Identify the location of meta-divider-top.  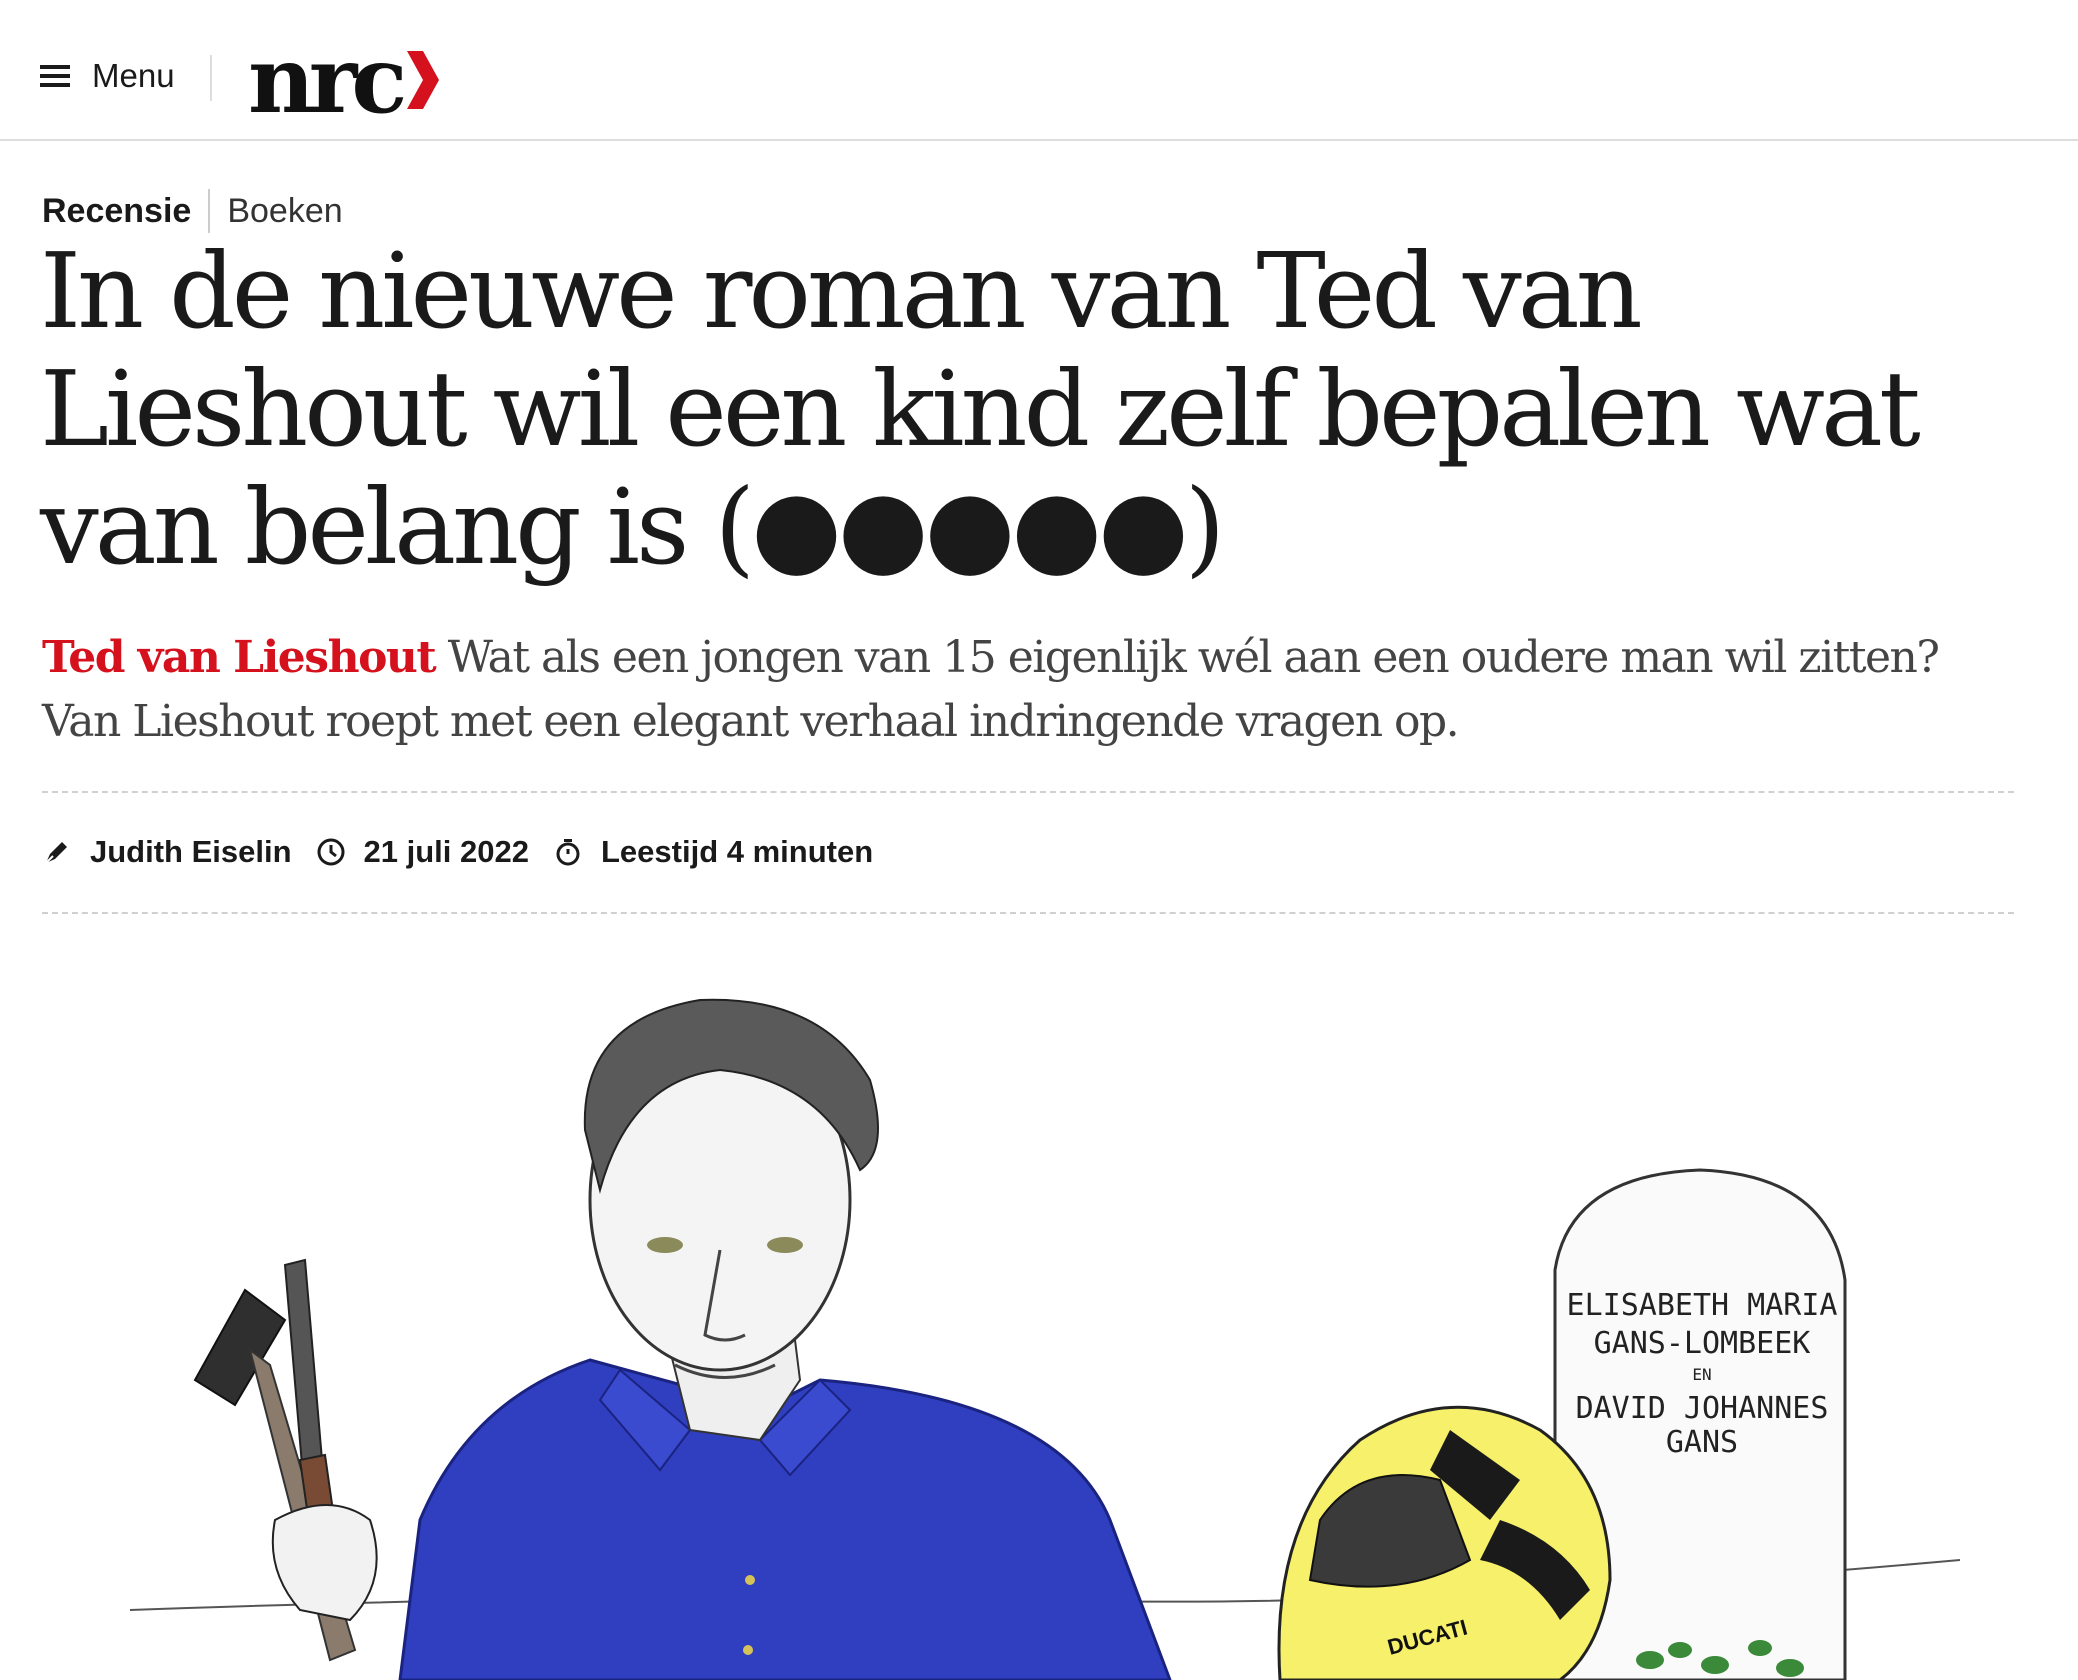
(1028, 792).